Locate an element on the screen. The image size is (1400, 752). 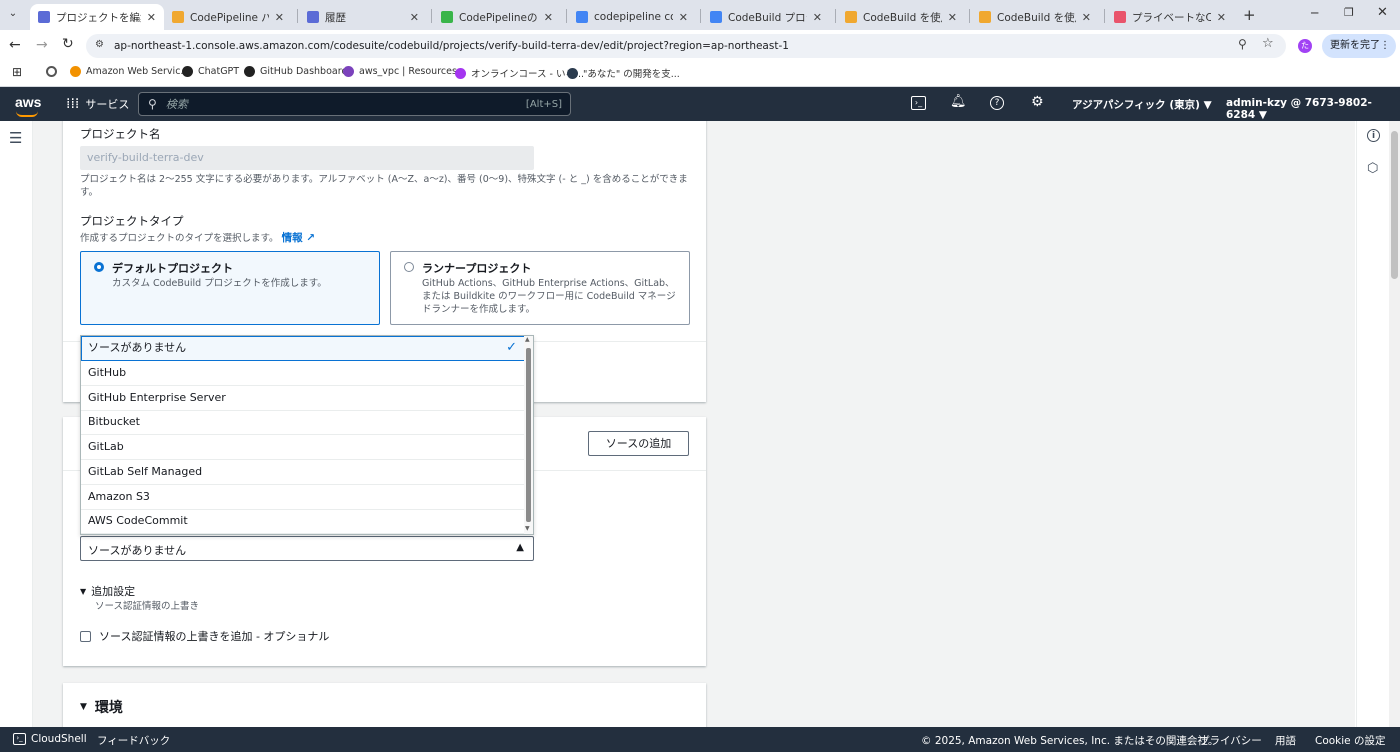
additional-settings-toggle: ▼ 追加設定 is located at coordinates (107, 591).